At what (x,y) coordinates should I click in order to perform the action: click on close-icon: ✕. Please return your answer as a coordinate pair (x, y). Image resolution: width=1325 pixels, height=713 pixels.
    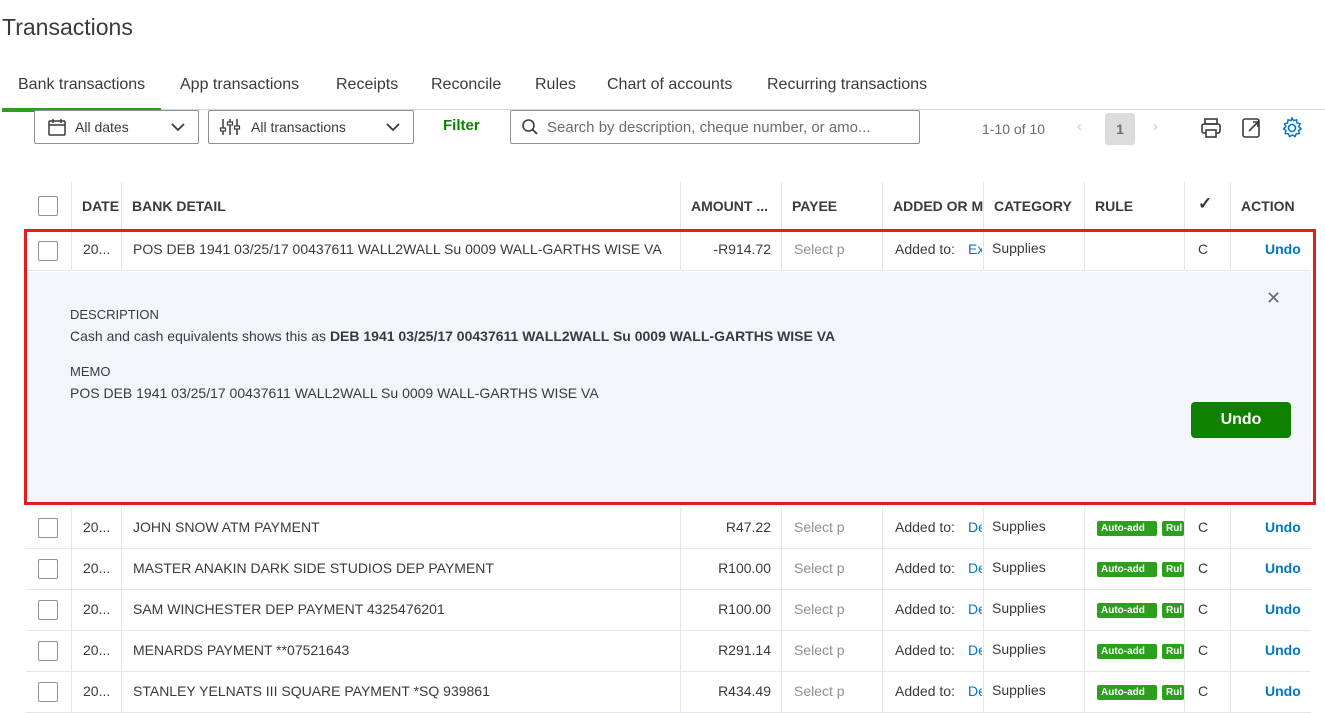
    Looking at the image, I should click on (1273, 298).